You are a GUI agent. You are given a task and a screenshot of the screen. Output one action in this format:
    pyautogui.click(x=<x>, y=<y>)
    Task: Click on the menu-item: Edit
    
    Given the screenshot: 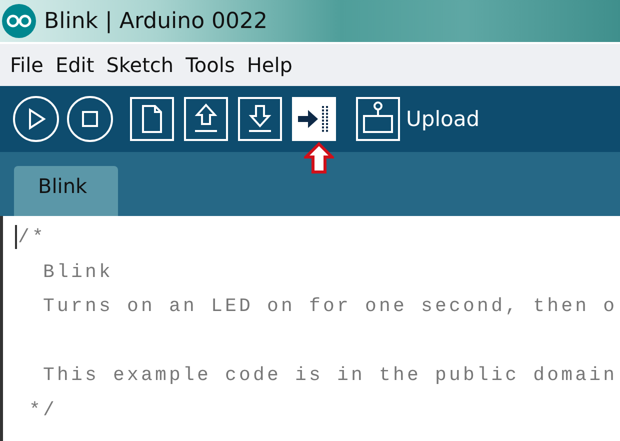 What is the action you would take?
    pyautogui.click(x=74, y=65)
    